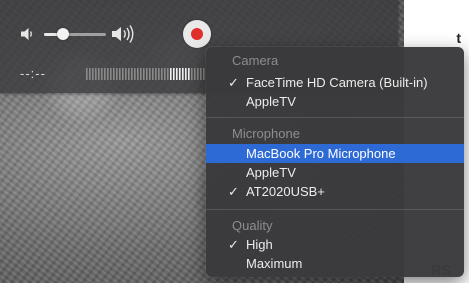 This screenshot has width=469, height=283. I want to click on quality-header: Quality, so click(252, 225).